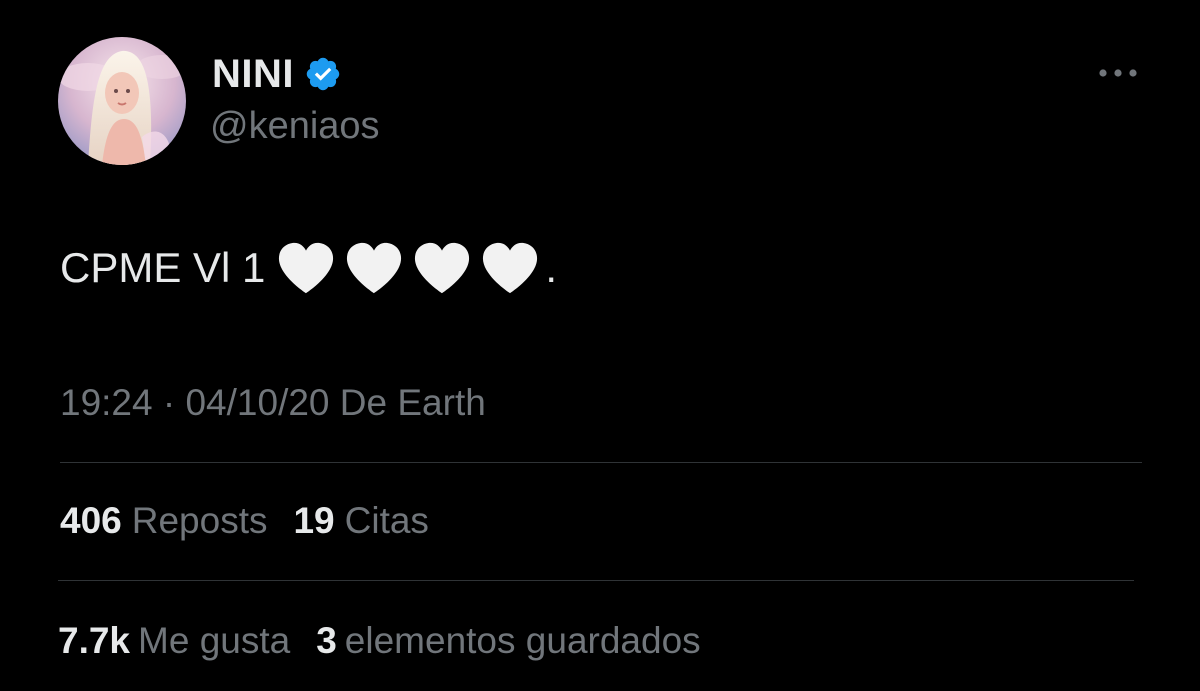 Image resolution: width=1200 pixels, height=691 pixels. I want to click on heart-emoji-group, so click(408, 268).